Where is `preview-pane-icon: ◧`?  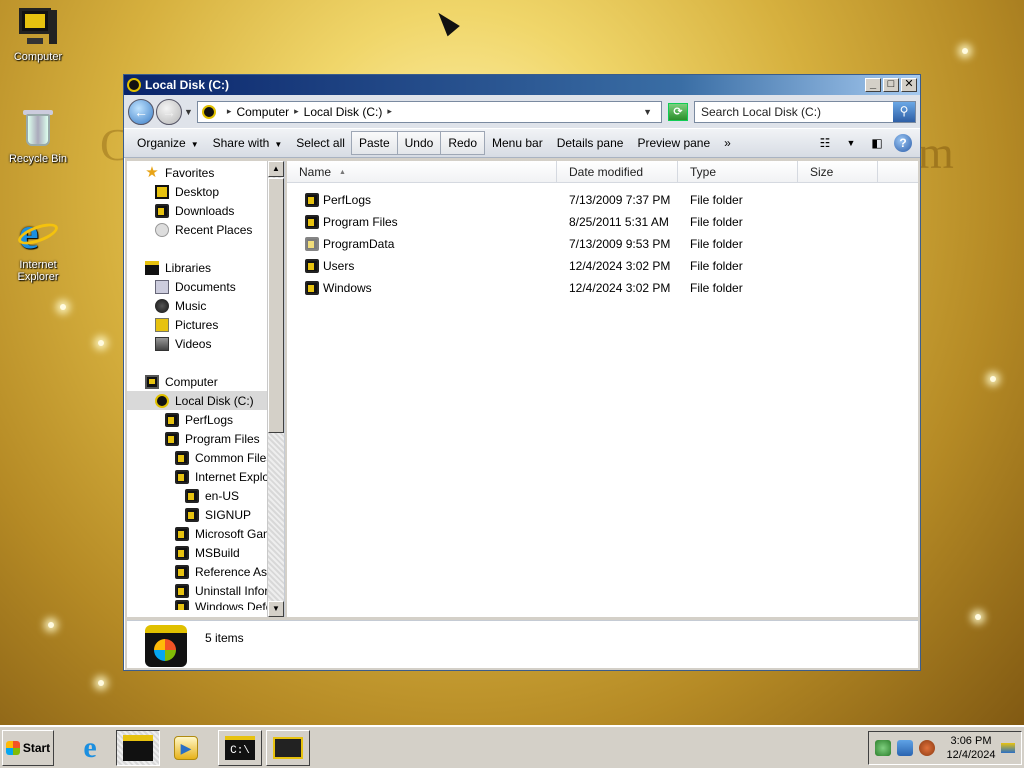 preview-pane-icon: ◧ is located at coordinates (877, 143).